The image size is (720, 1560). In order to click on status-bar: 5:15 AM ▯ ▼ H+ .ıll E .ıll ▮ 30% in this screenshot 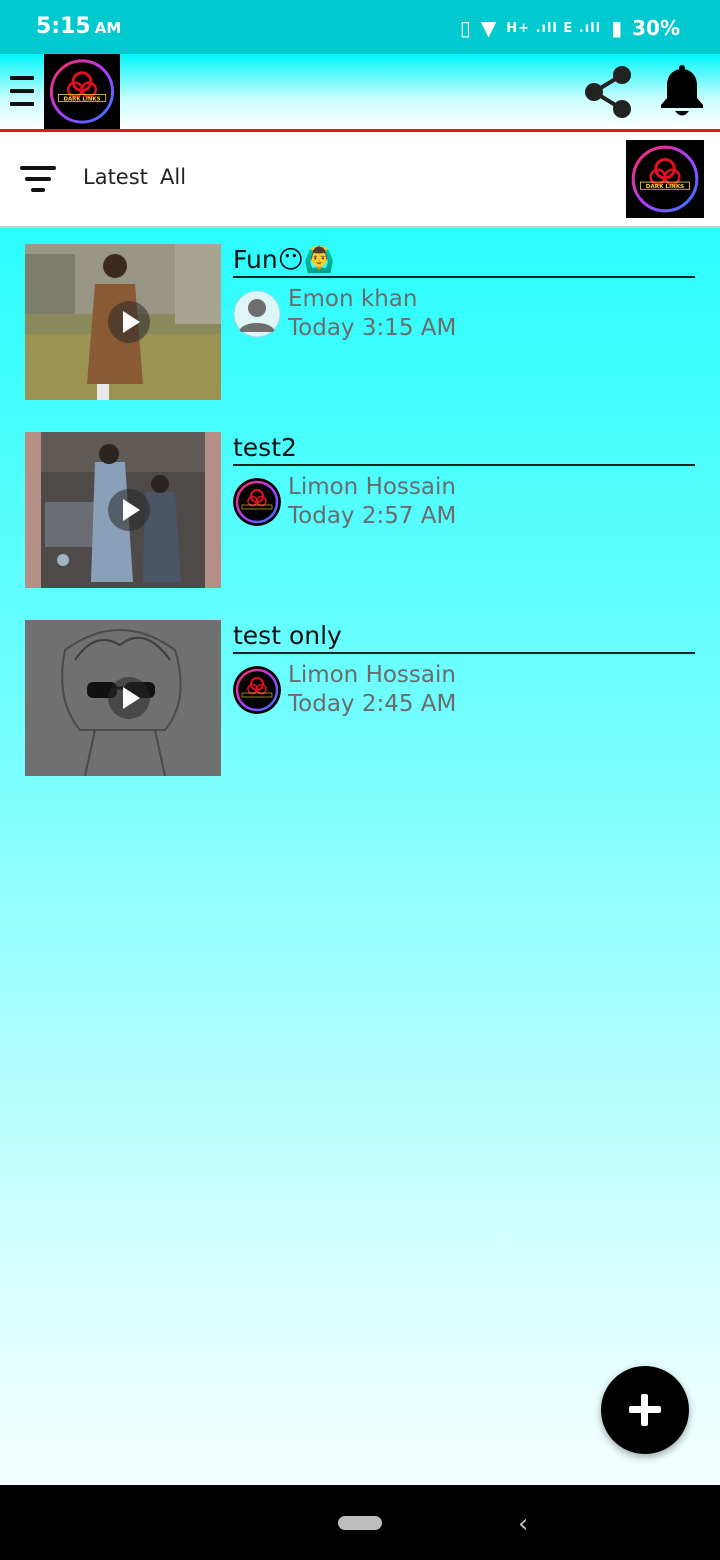, I will do `click(360, 27)`.